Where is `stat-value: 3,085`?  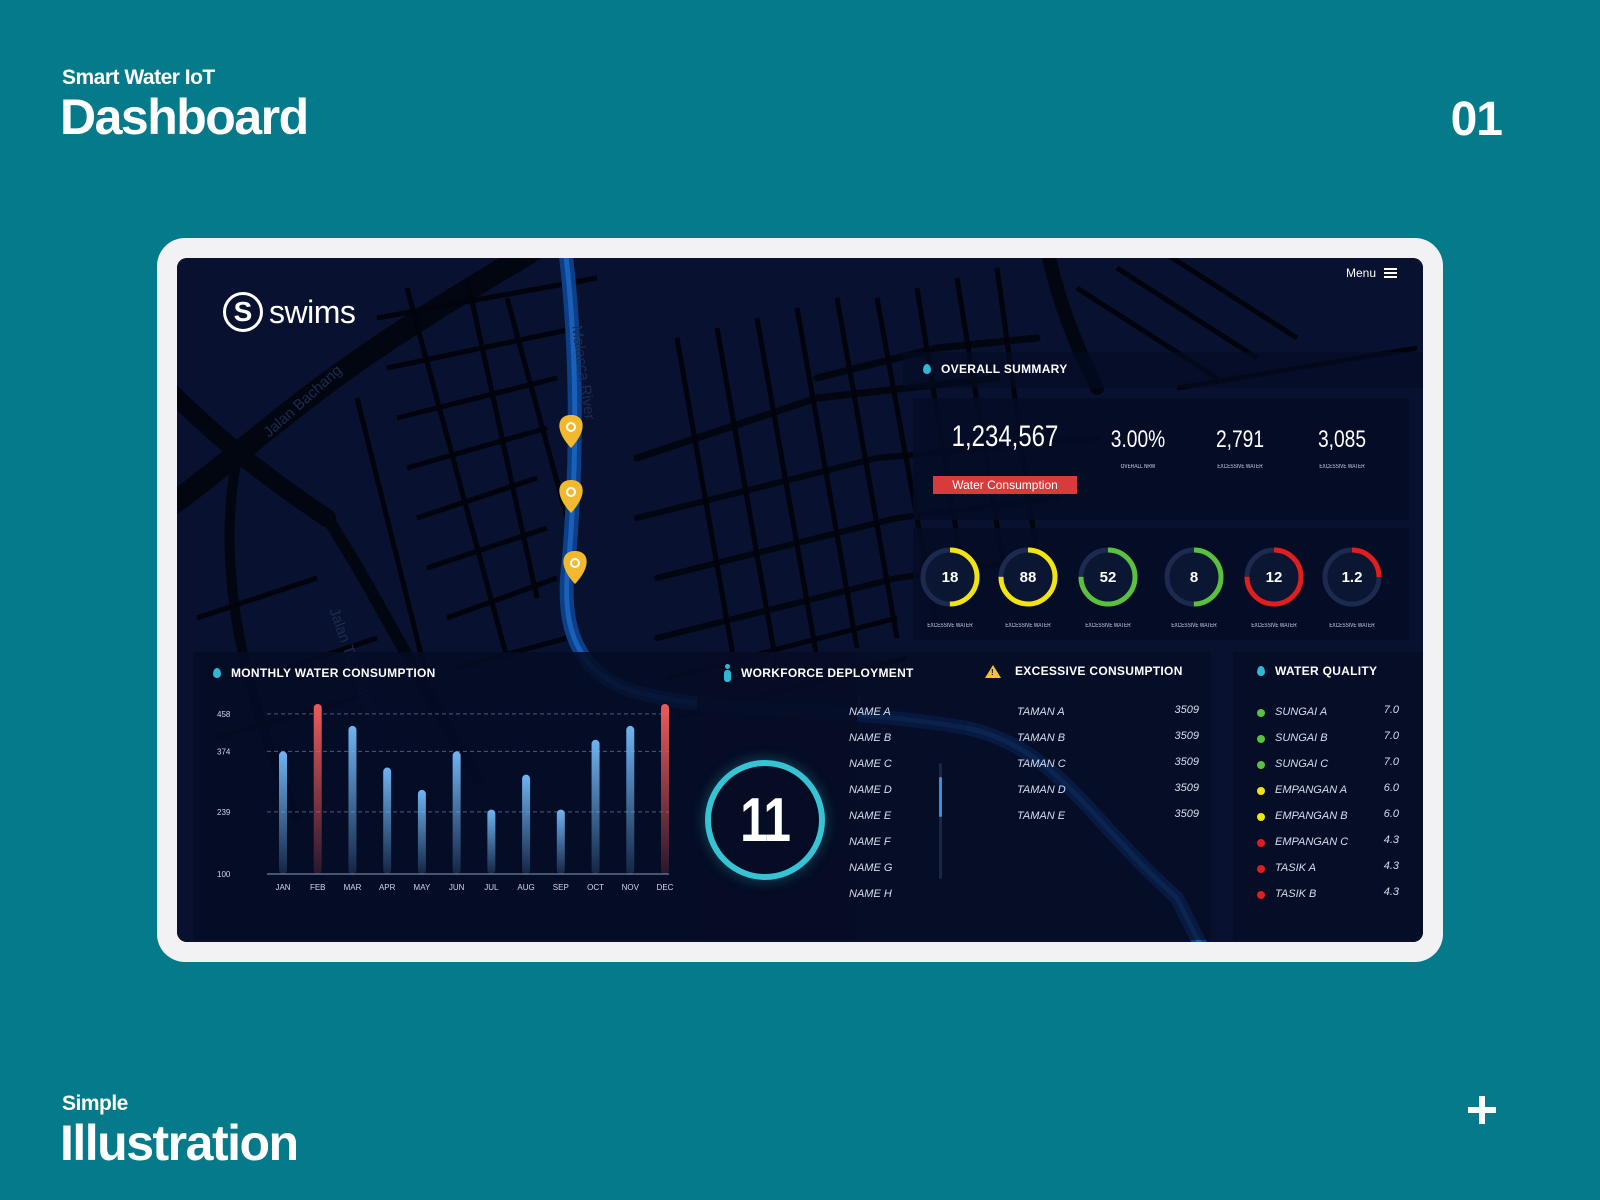
stat-value: 3,085 is located at coordinates (1342, 439).